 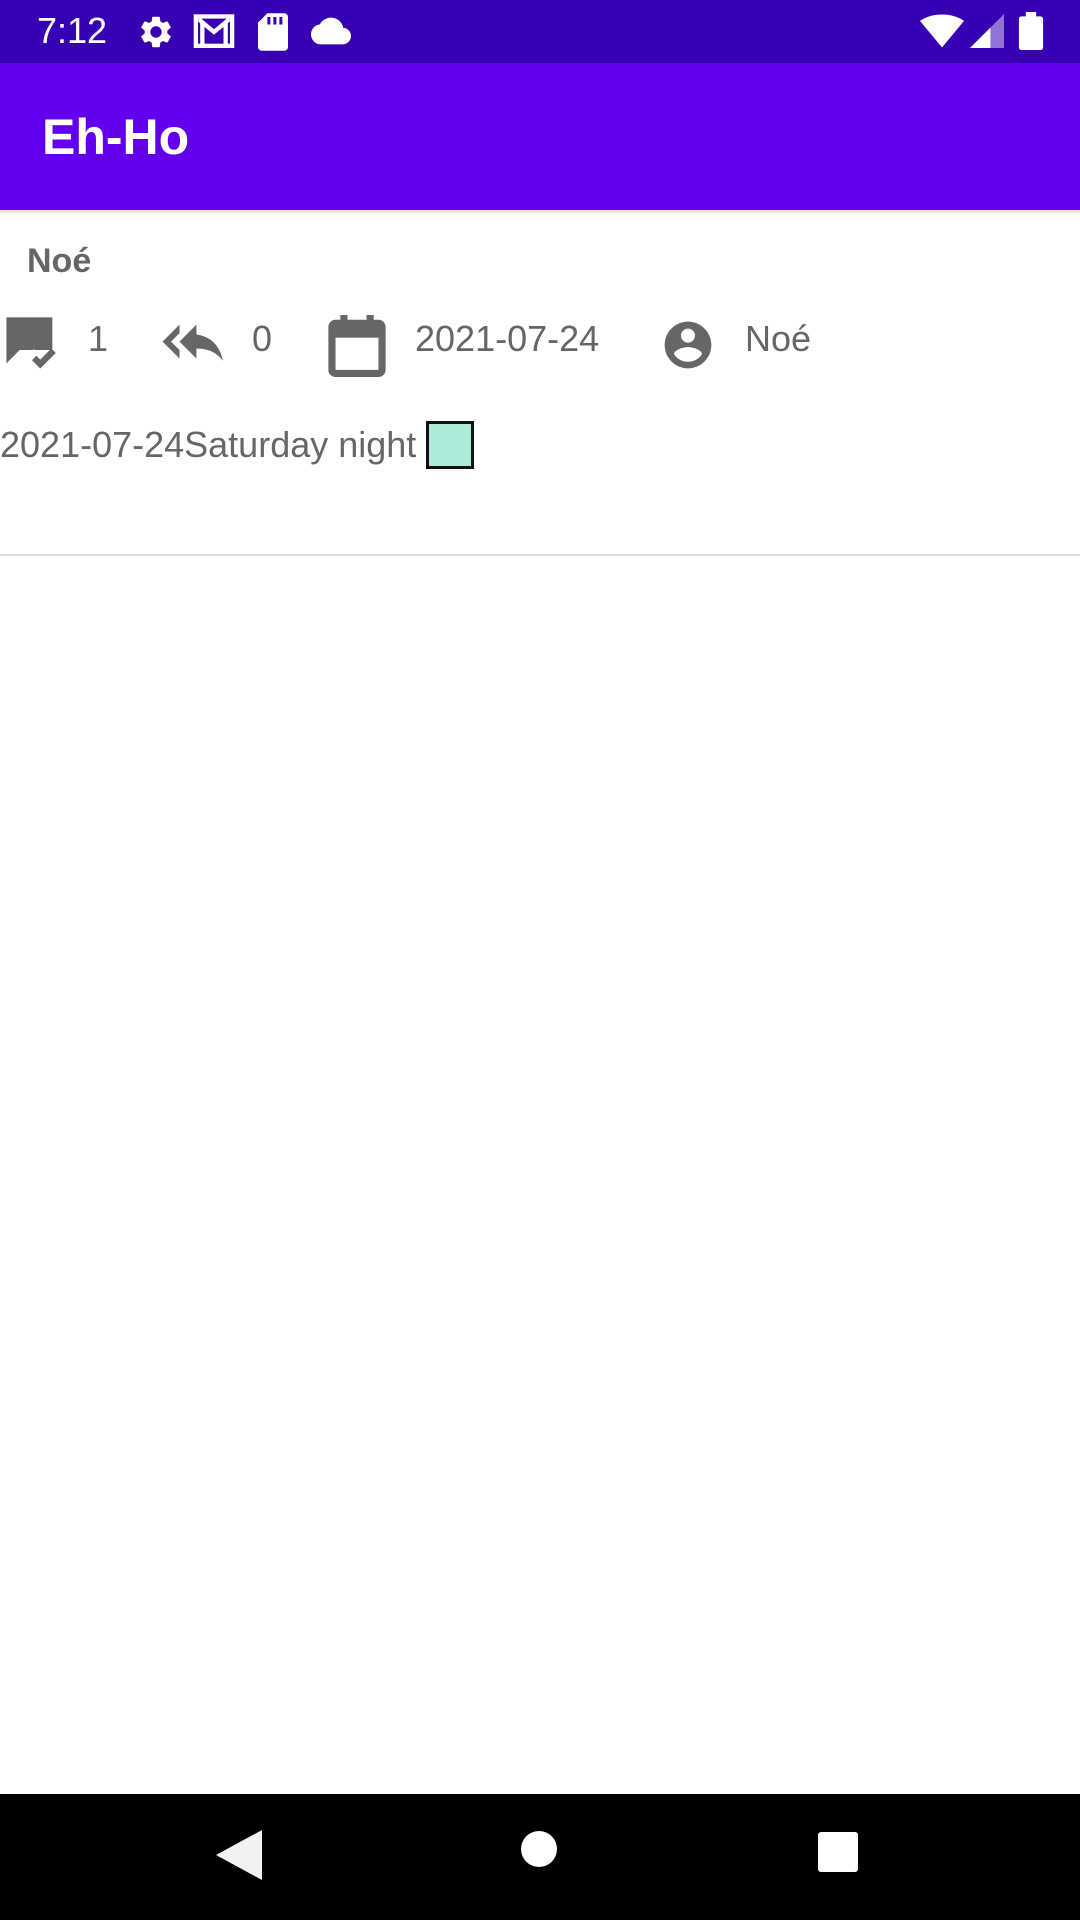 What do you see at coordinates (942, 31) in the screenshot?
I see `wifi-icon` at bounding box center [942, 31].